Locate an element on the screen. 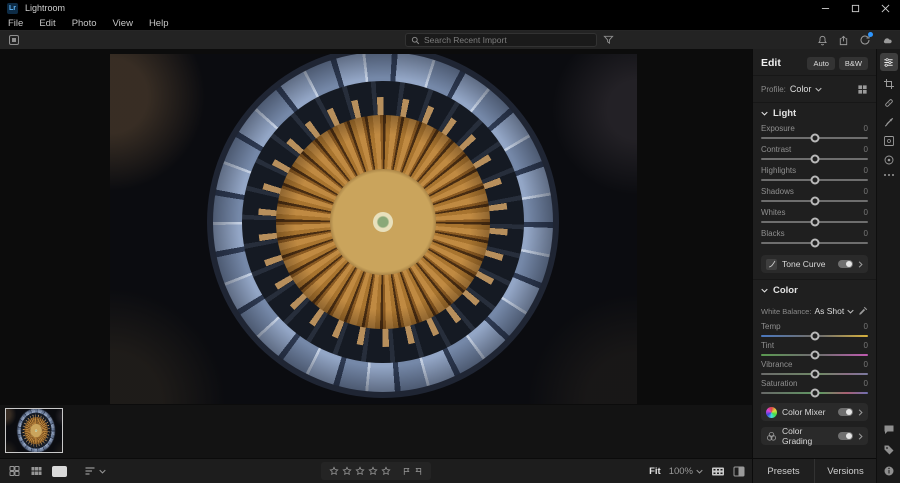 This screenshot has width=900, height=483. slider-label: Contrast is located at coordinates (776, 149).